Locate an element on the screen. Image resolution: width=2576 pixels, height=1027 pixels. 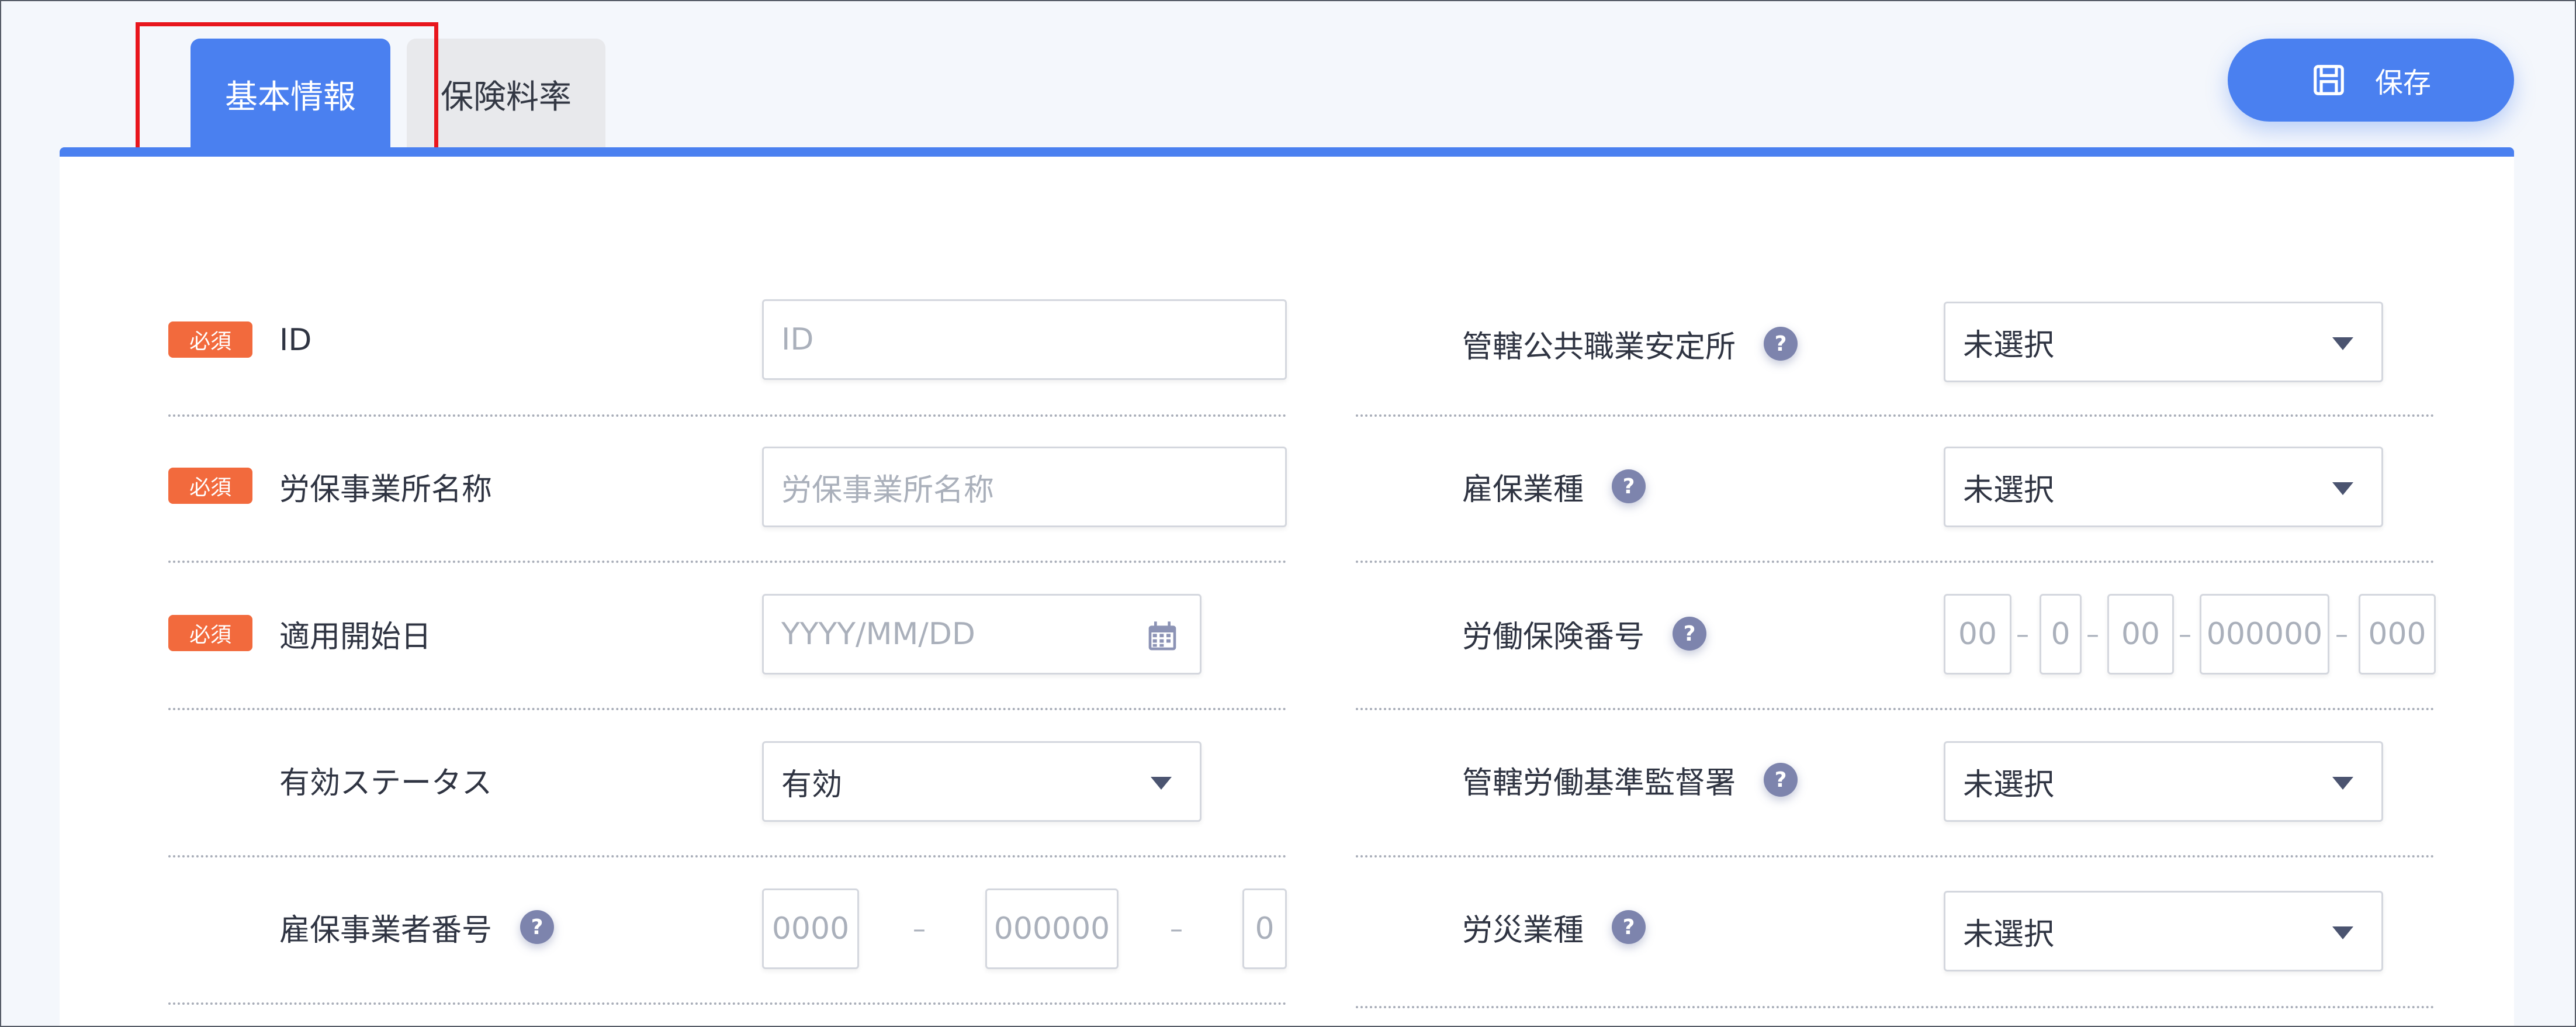
status-select: 有効 is located at coordinates (982, 782).